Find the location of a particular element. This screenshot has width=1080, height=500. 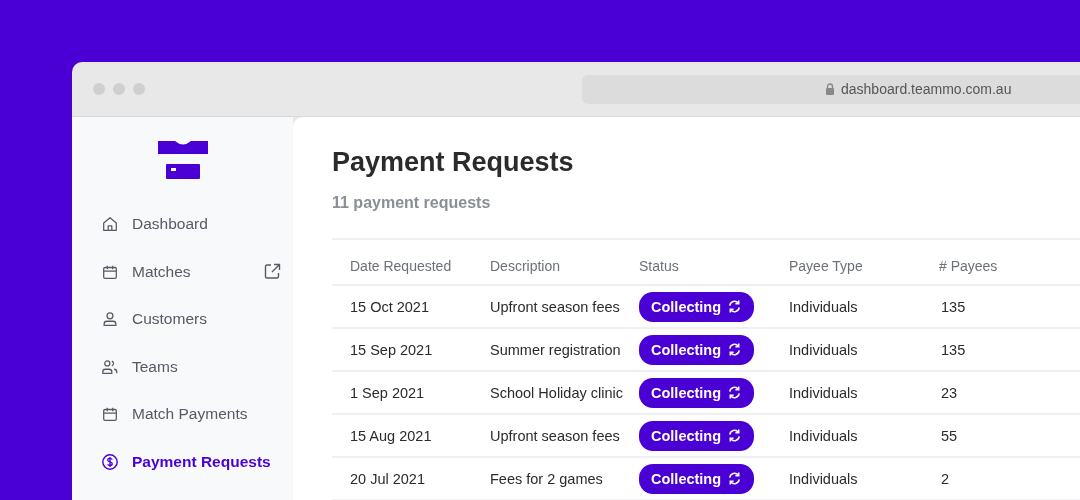

table-cell-text: 15 Aug 2021 is located at coordinates (391, 435).